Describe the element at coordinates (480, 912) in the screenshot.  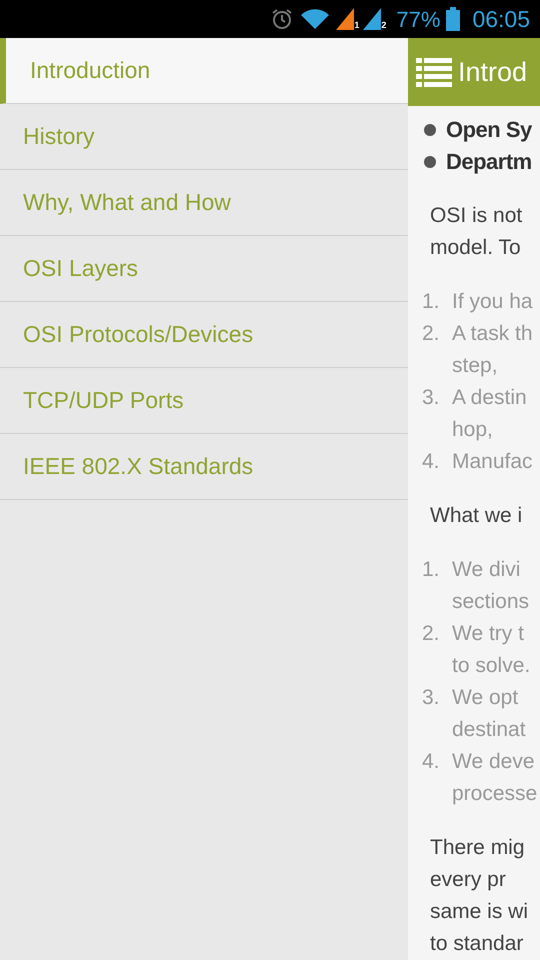
I see `paragraph-line: same is wi` at that location.